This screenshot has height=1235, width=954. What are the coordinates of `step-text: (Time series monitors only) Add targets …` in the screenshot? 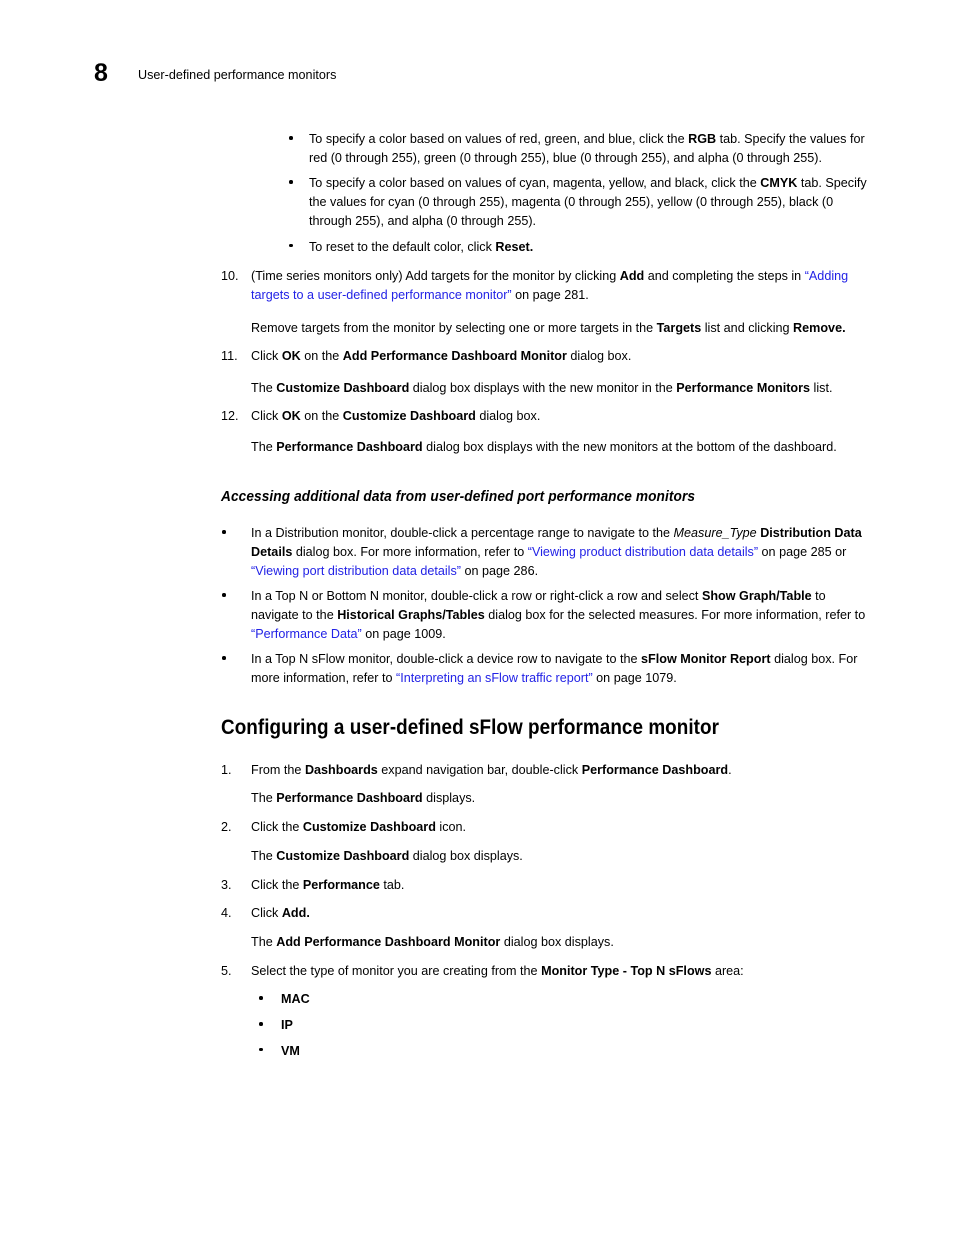 It's located at (559, 285).